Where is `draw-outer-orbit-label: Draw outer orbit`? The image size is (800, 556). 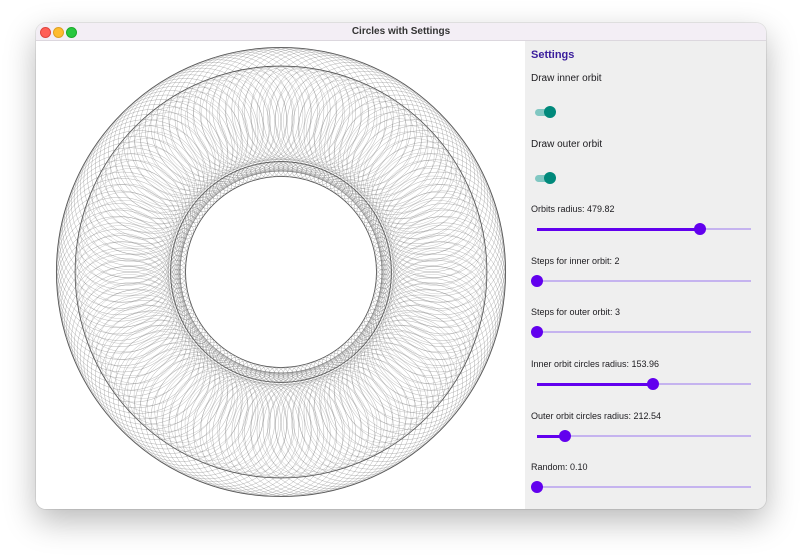
draw-outer-orbit-label: Draw outer orbit is located at coordinates (567, 144).